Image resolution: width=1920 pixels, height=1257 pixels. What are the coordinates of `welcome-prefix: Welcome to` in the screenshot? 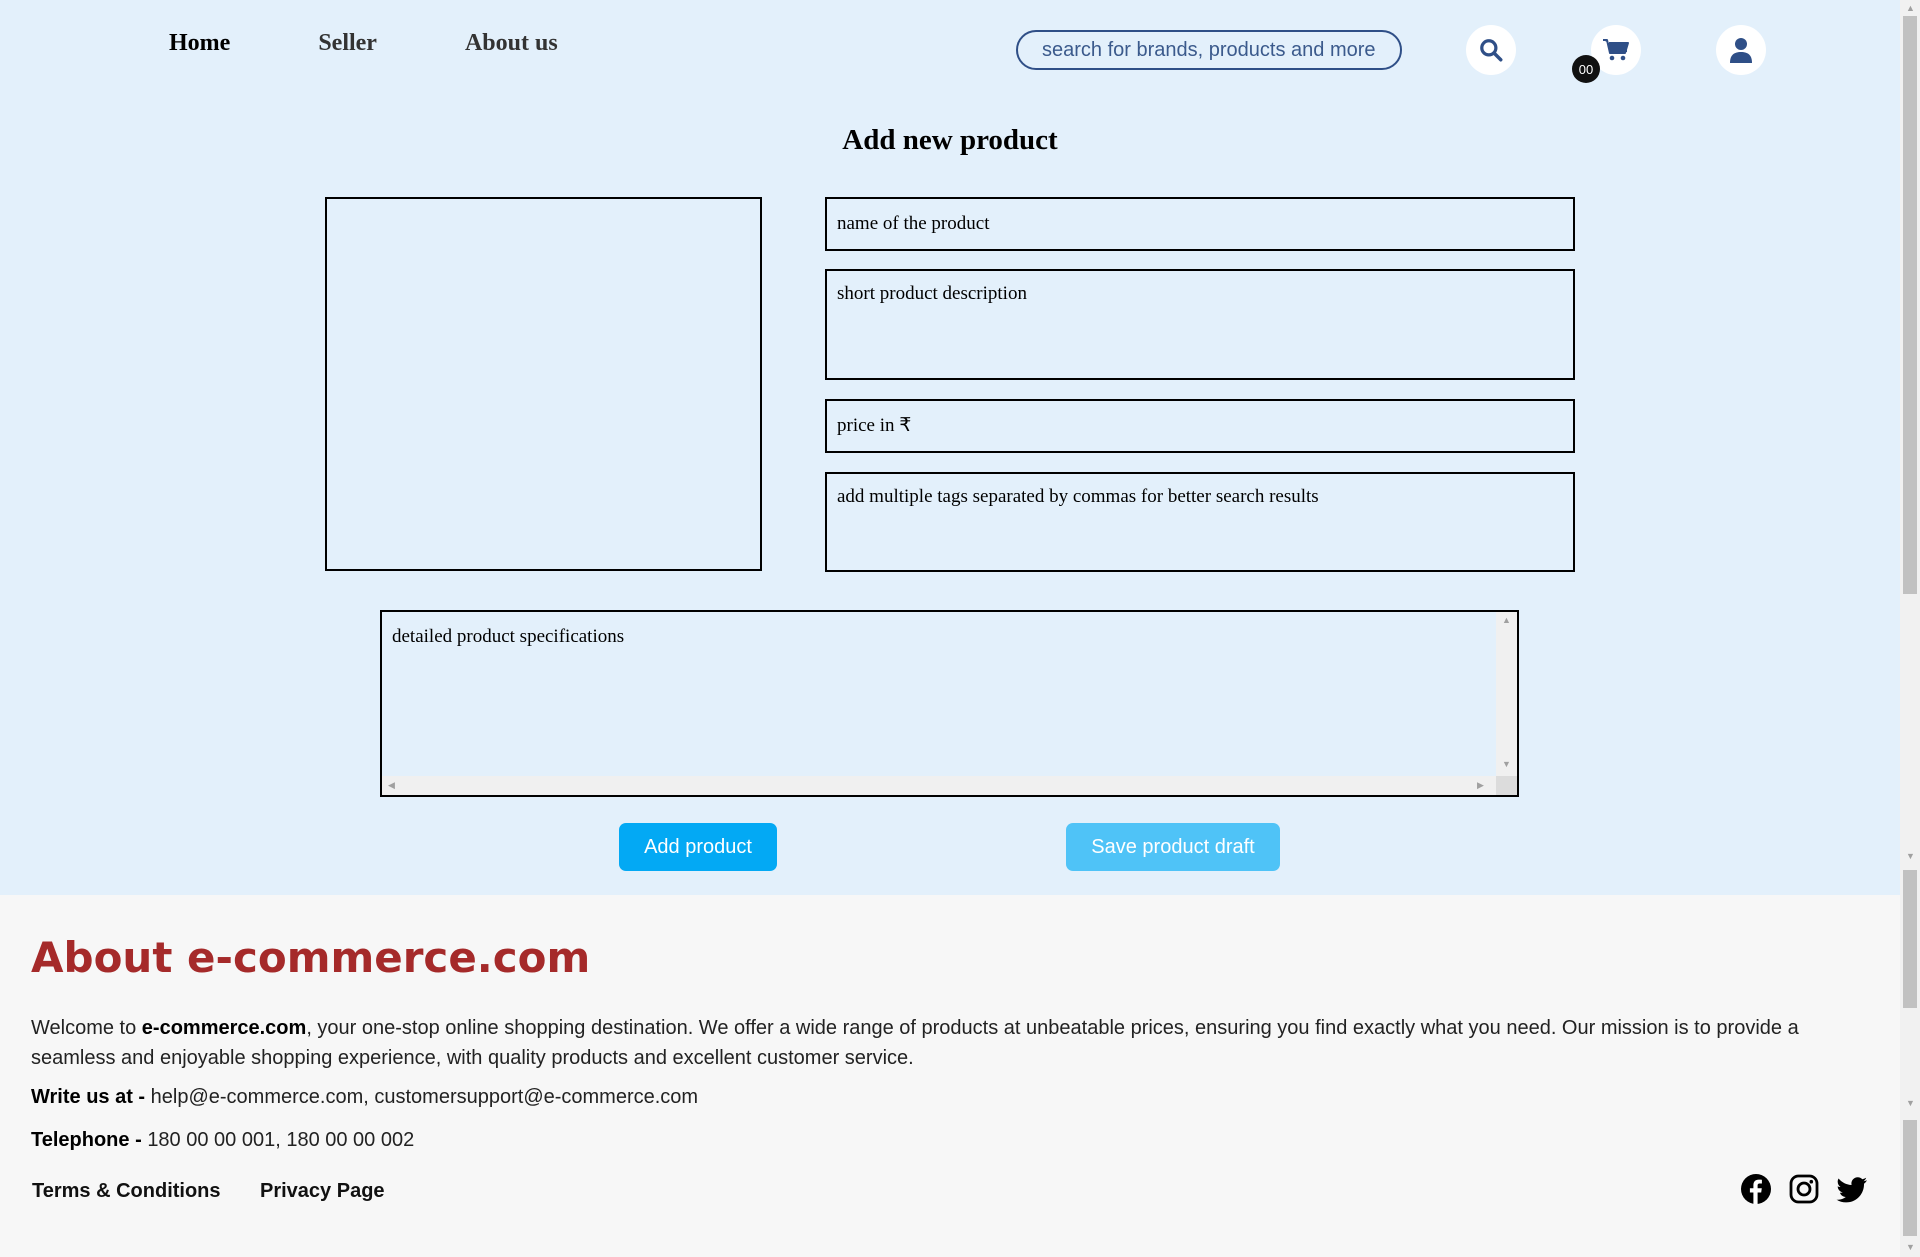 It's located at (86, 1028).